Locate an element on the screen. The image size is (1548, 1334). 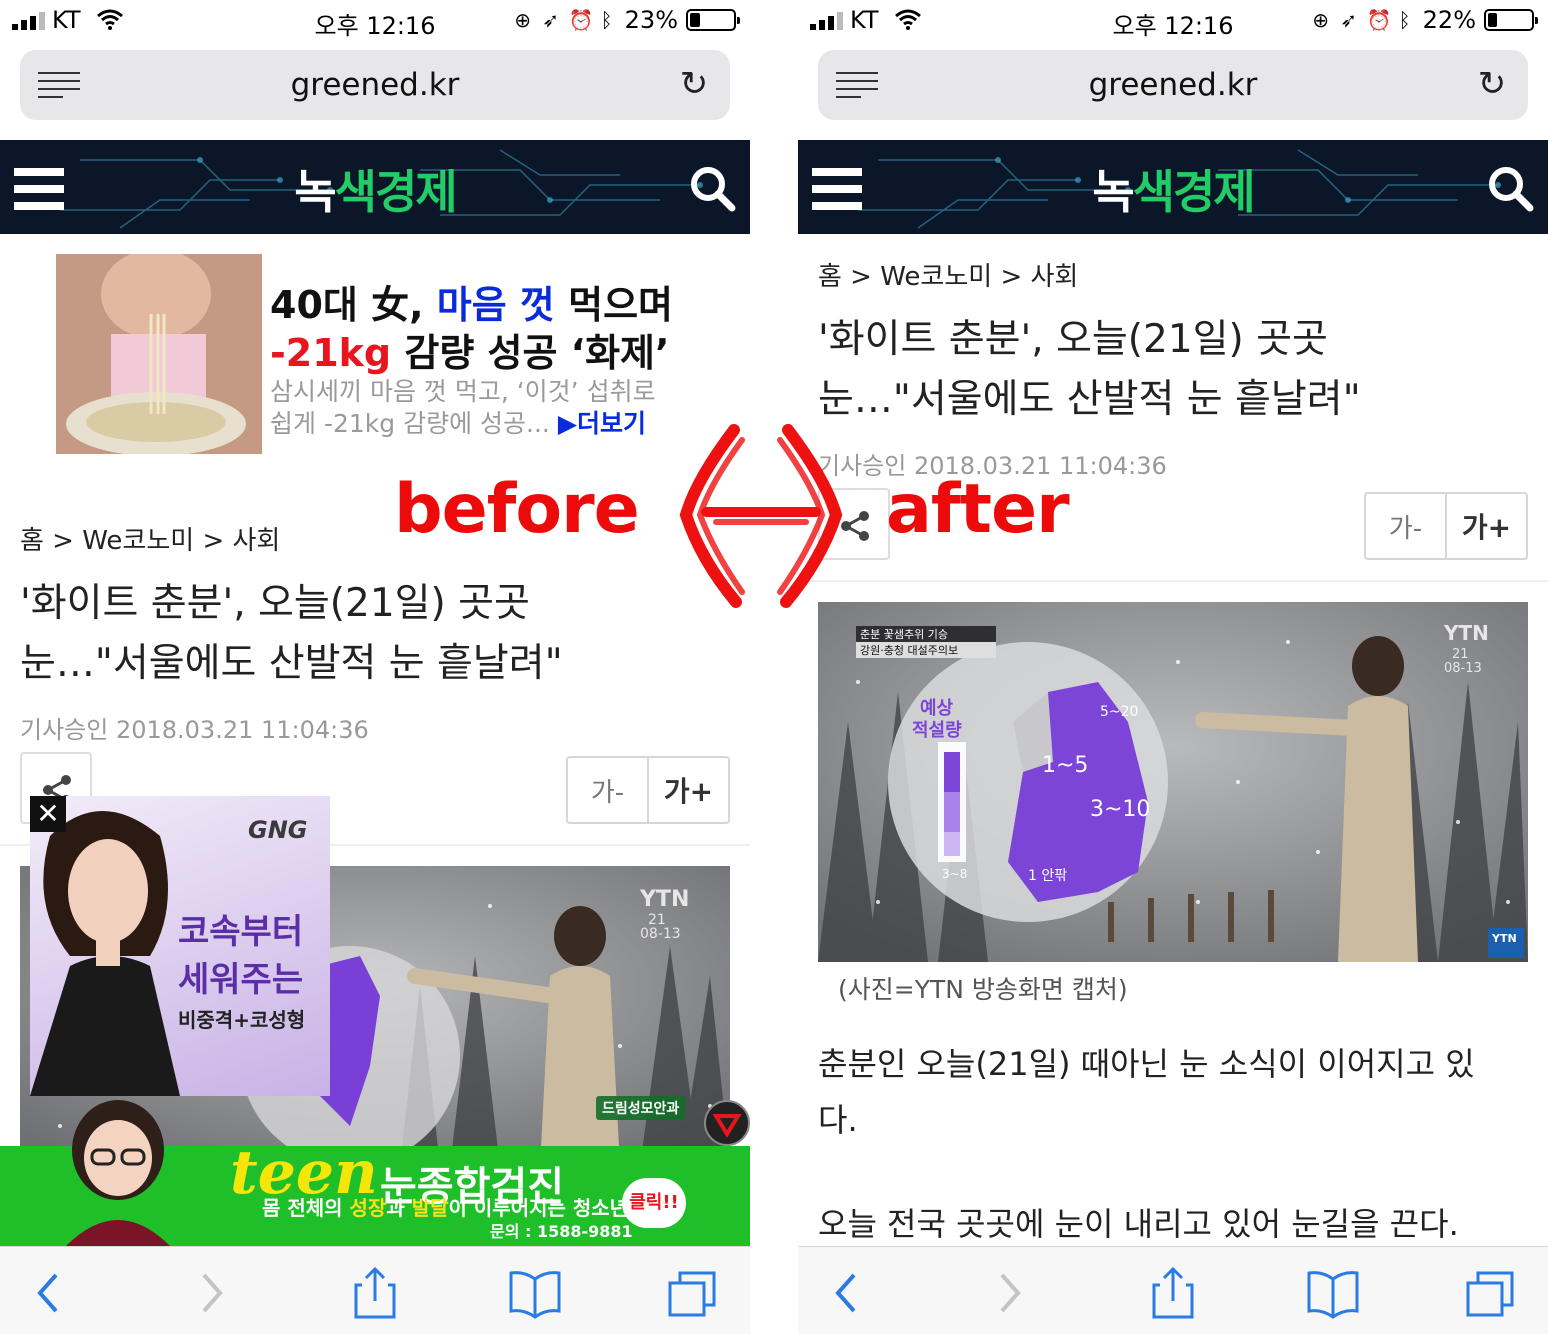
body-line-2: 다. is located at coordinates (838, 1120).